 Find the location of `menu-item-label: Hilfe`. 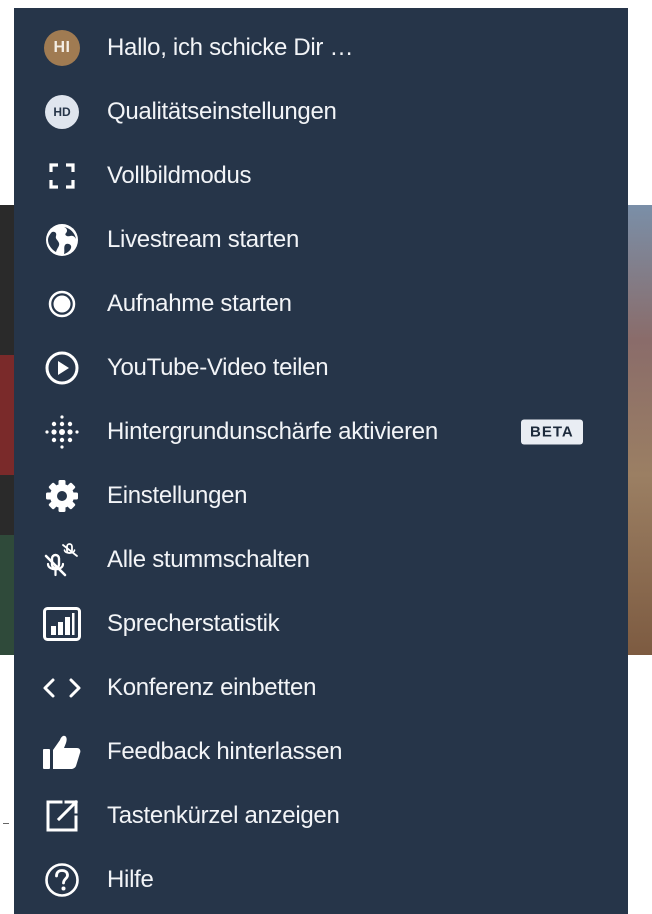

menu-item-label: Hilfe is located at coordinates (130, 879).